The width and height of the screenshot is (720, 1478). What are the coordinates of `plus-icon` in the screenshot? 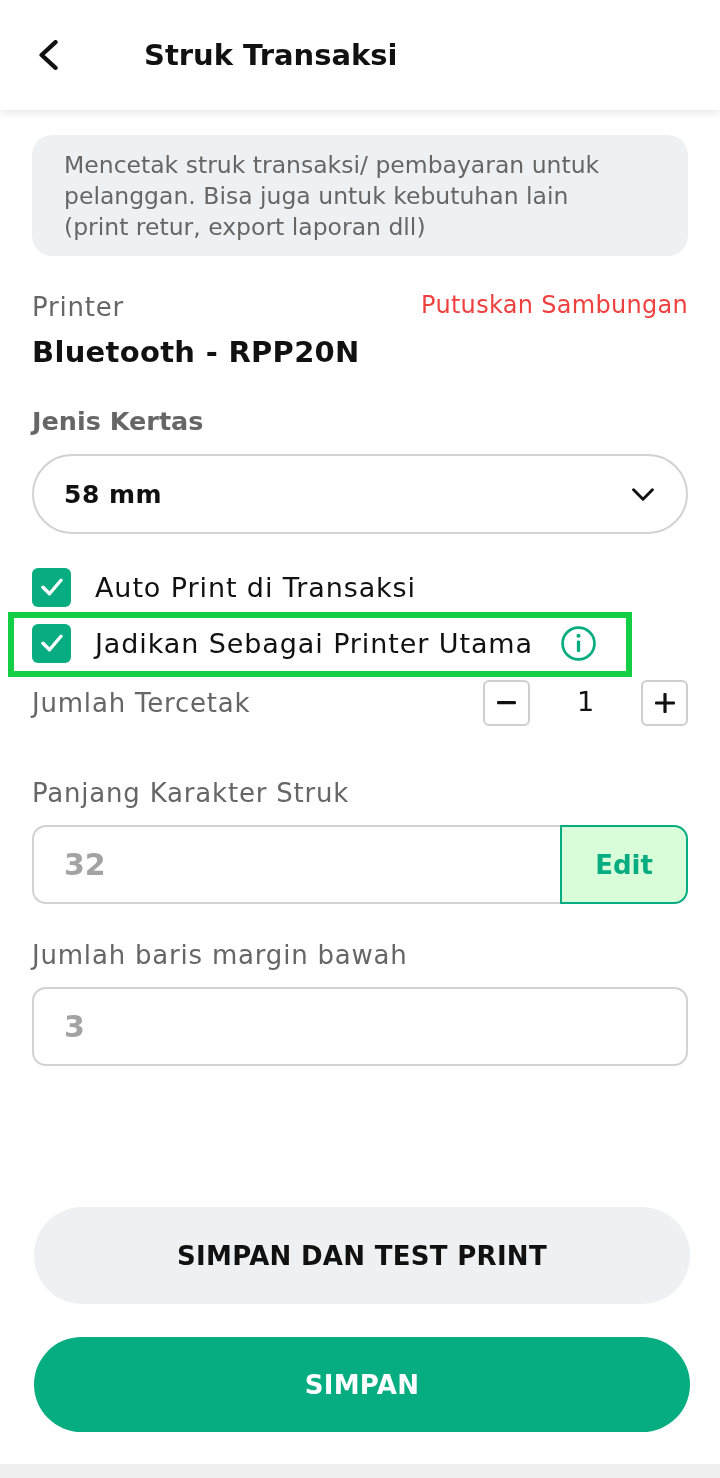 It's located at (664, 703).